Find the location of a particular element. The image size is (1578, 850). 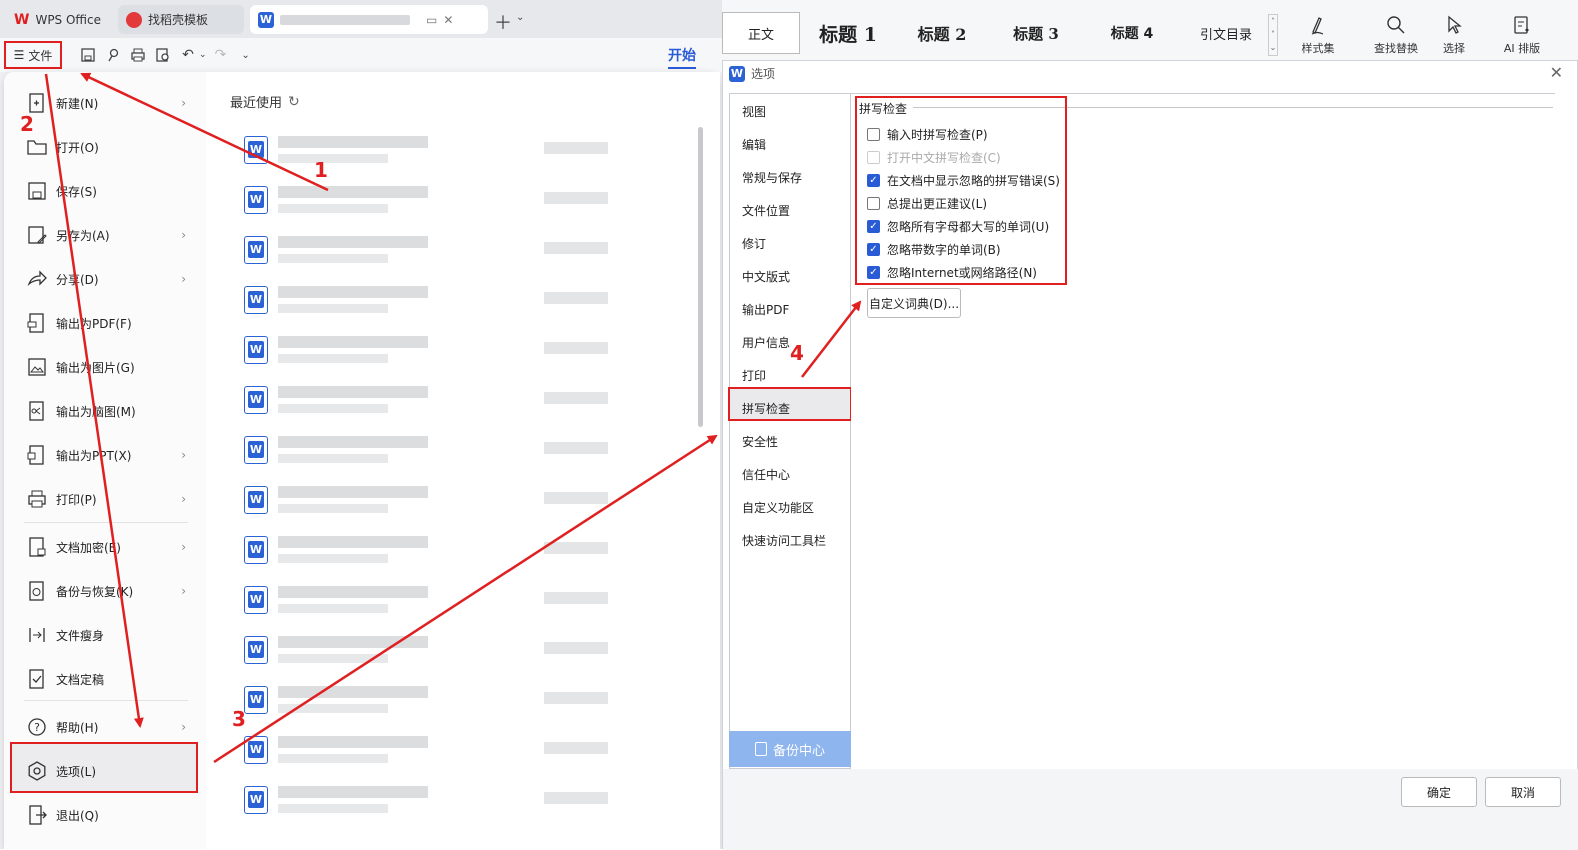

file-menu-item-2: 保存(S) is located at coordinates (111, 191).